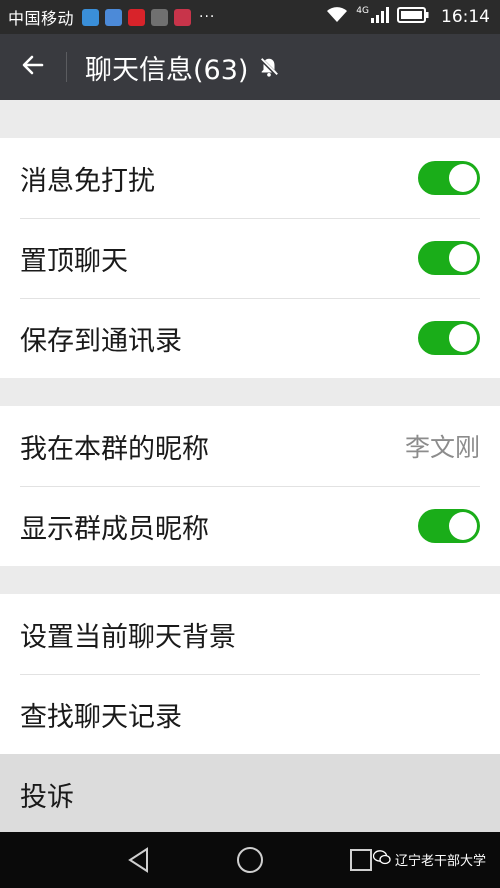 The height and width of the screenshot is (888, 500). What do you see at coordinates (381, 859) in the screenshot?
I see `wechat-logo-icon` at bounding box center [381, 859].